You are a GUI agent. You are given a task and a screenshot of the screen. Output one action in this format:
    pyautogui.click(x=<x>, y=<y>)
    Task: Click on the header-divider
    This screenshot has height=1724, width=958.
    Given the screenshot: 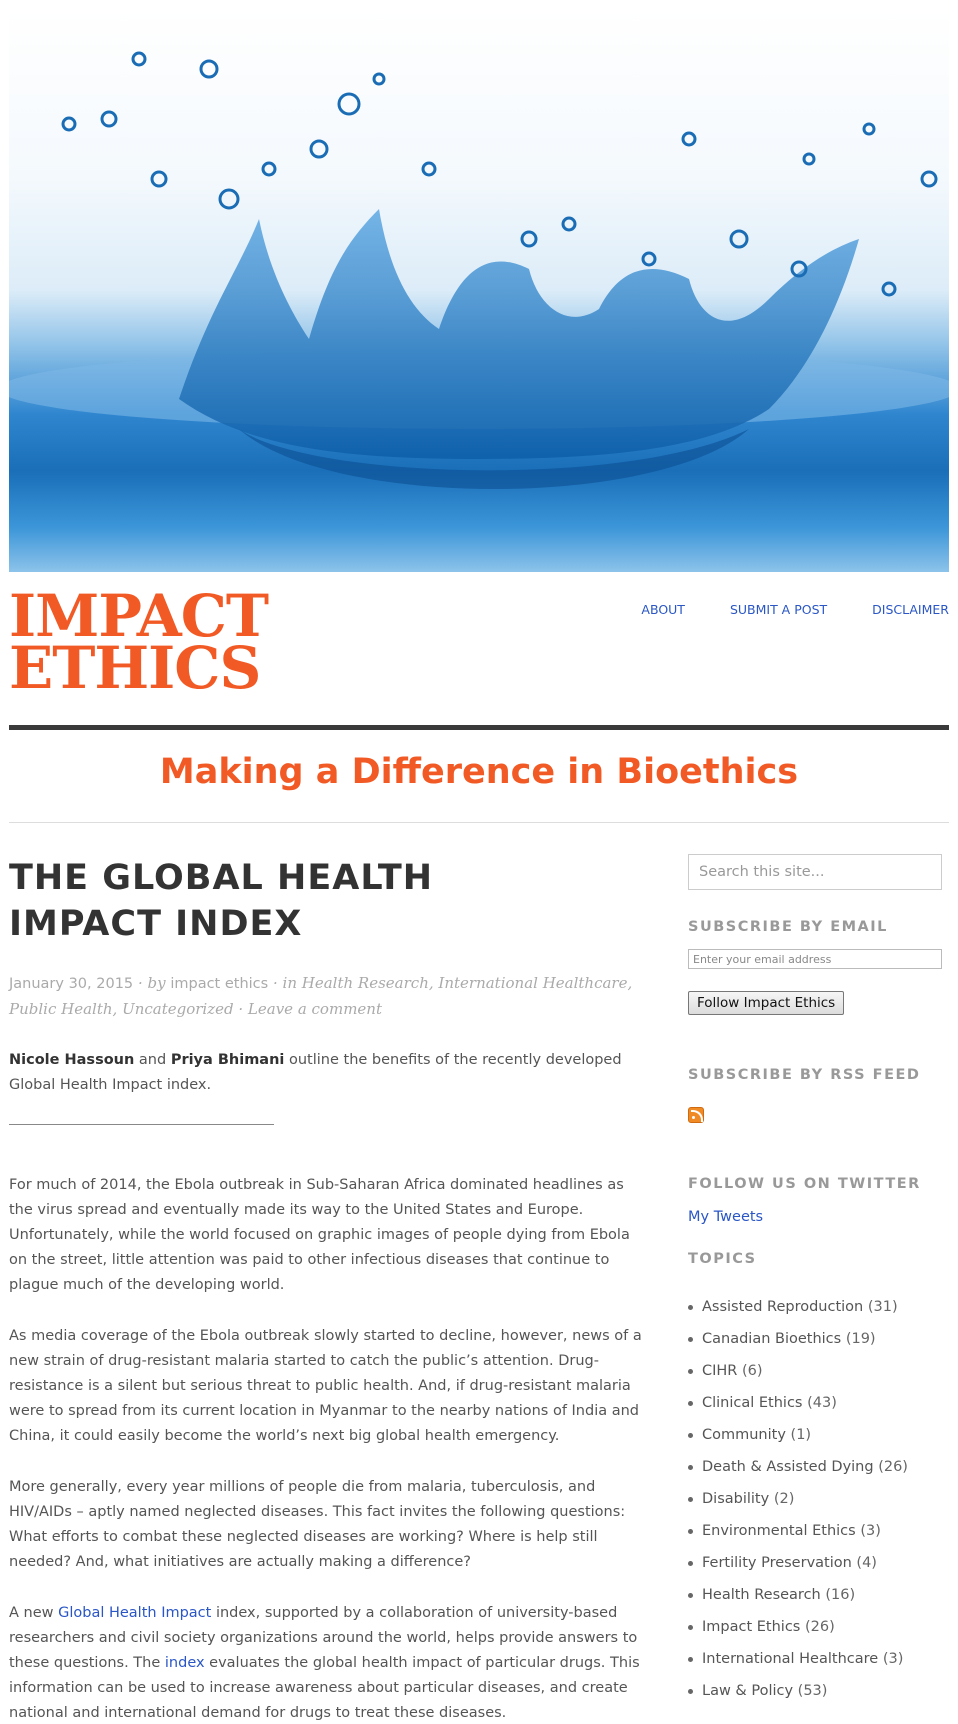 What is the action you would take?
    pyautogui.click(x=479, y=727)
    